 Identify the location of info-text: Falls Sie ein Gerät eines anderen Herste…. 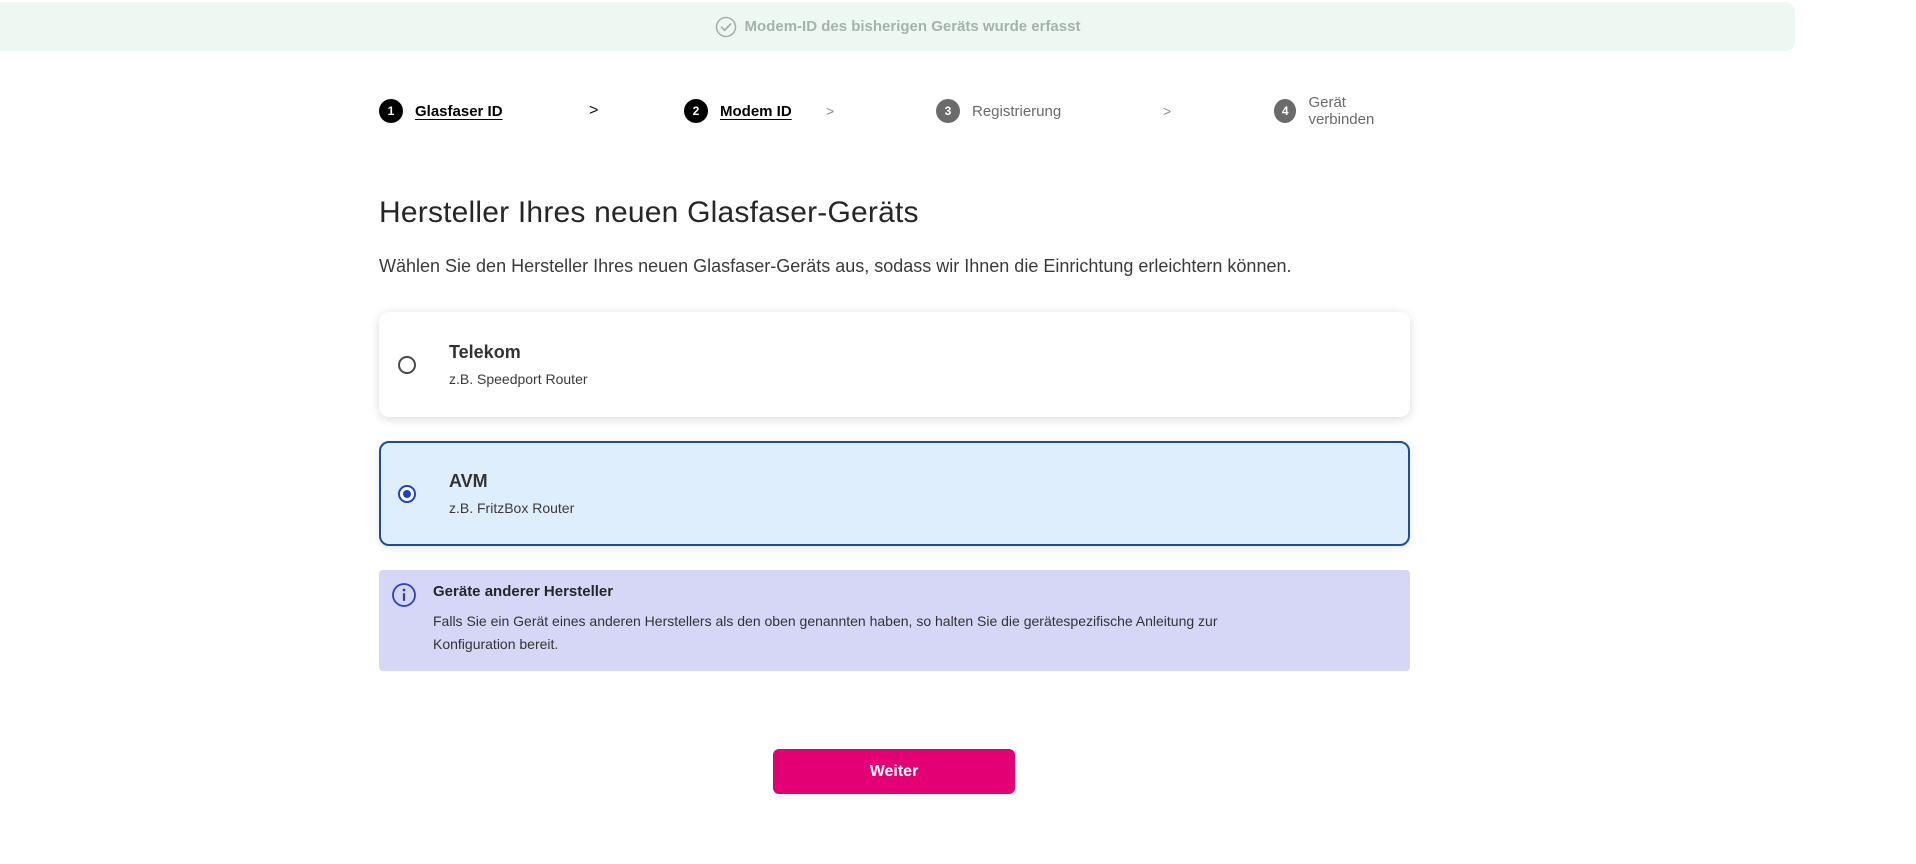
(825, 632).